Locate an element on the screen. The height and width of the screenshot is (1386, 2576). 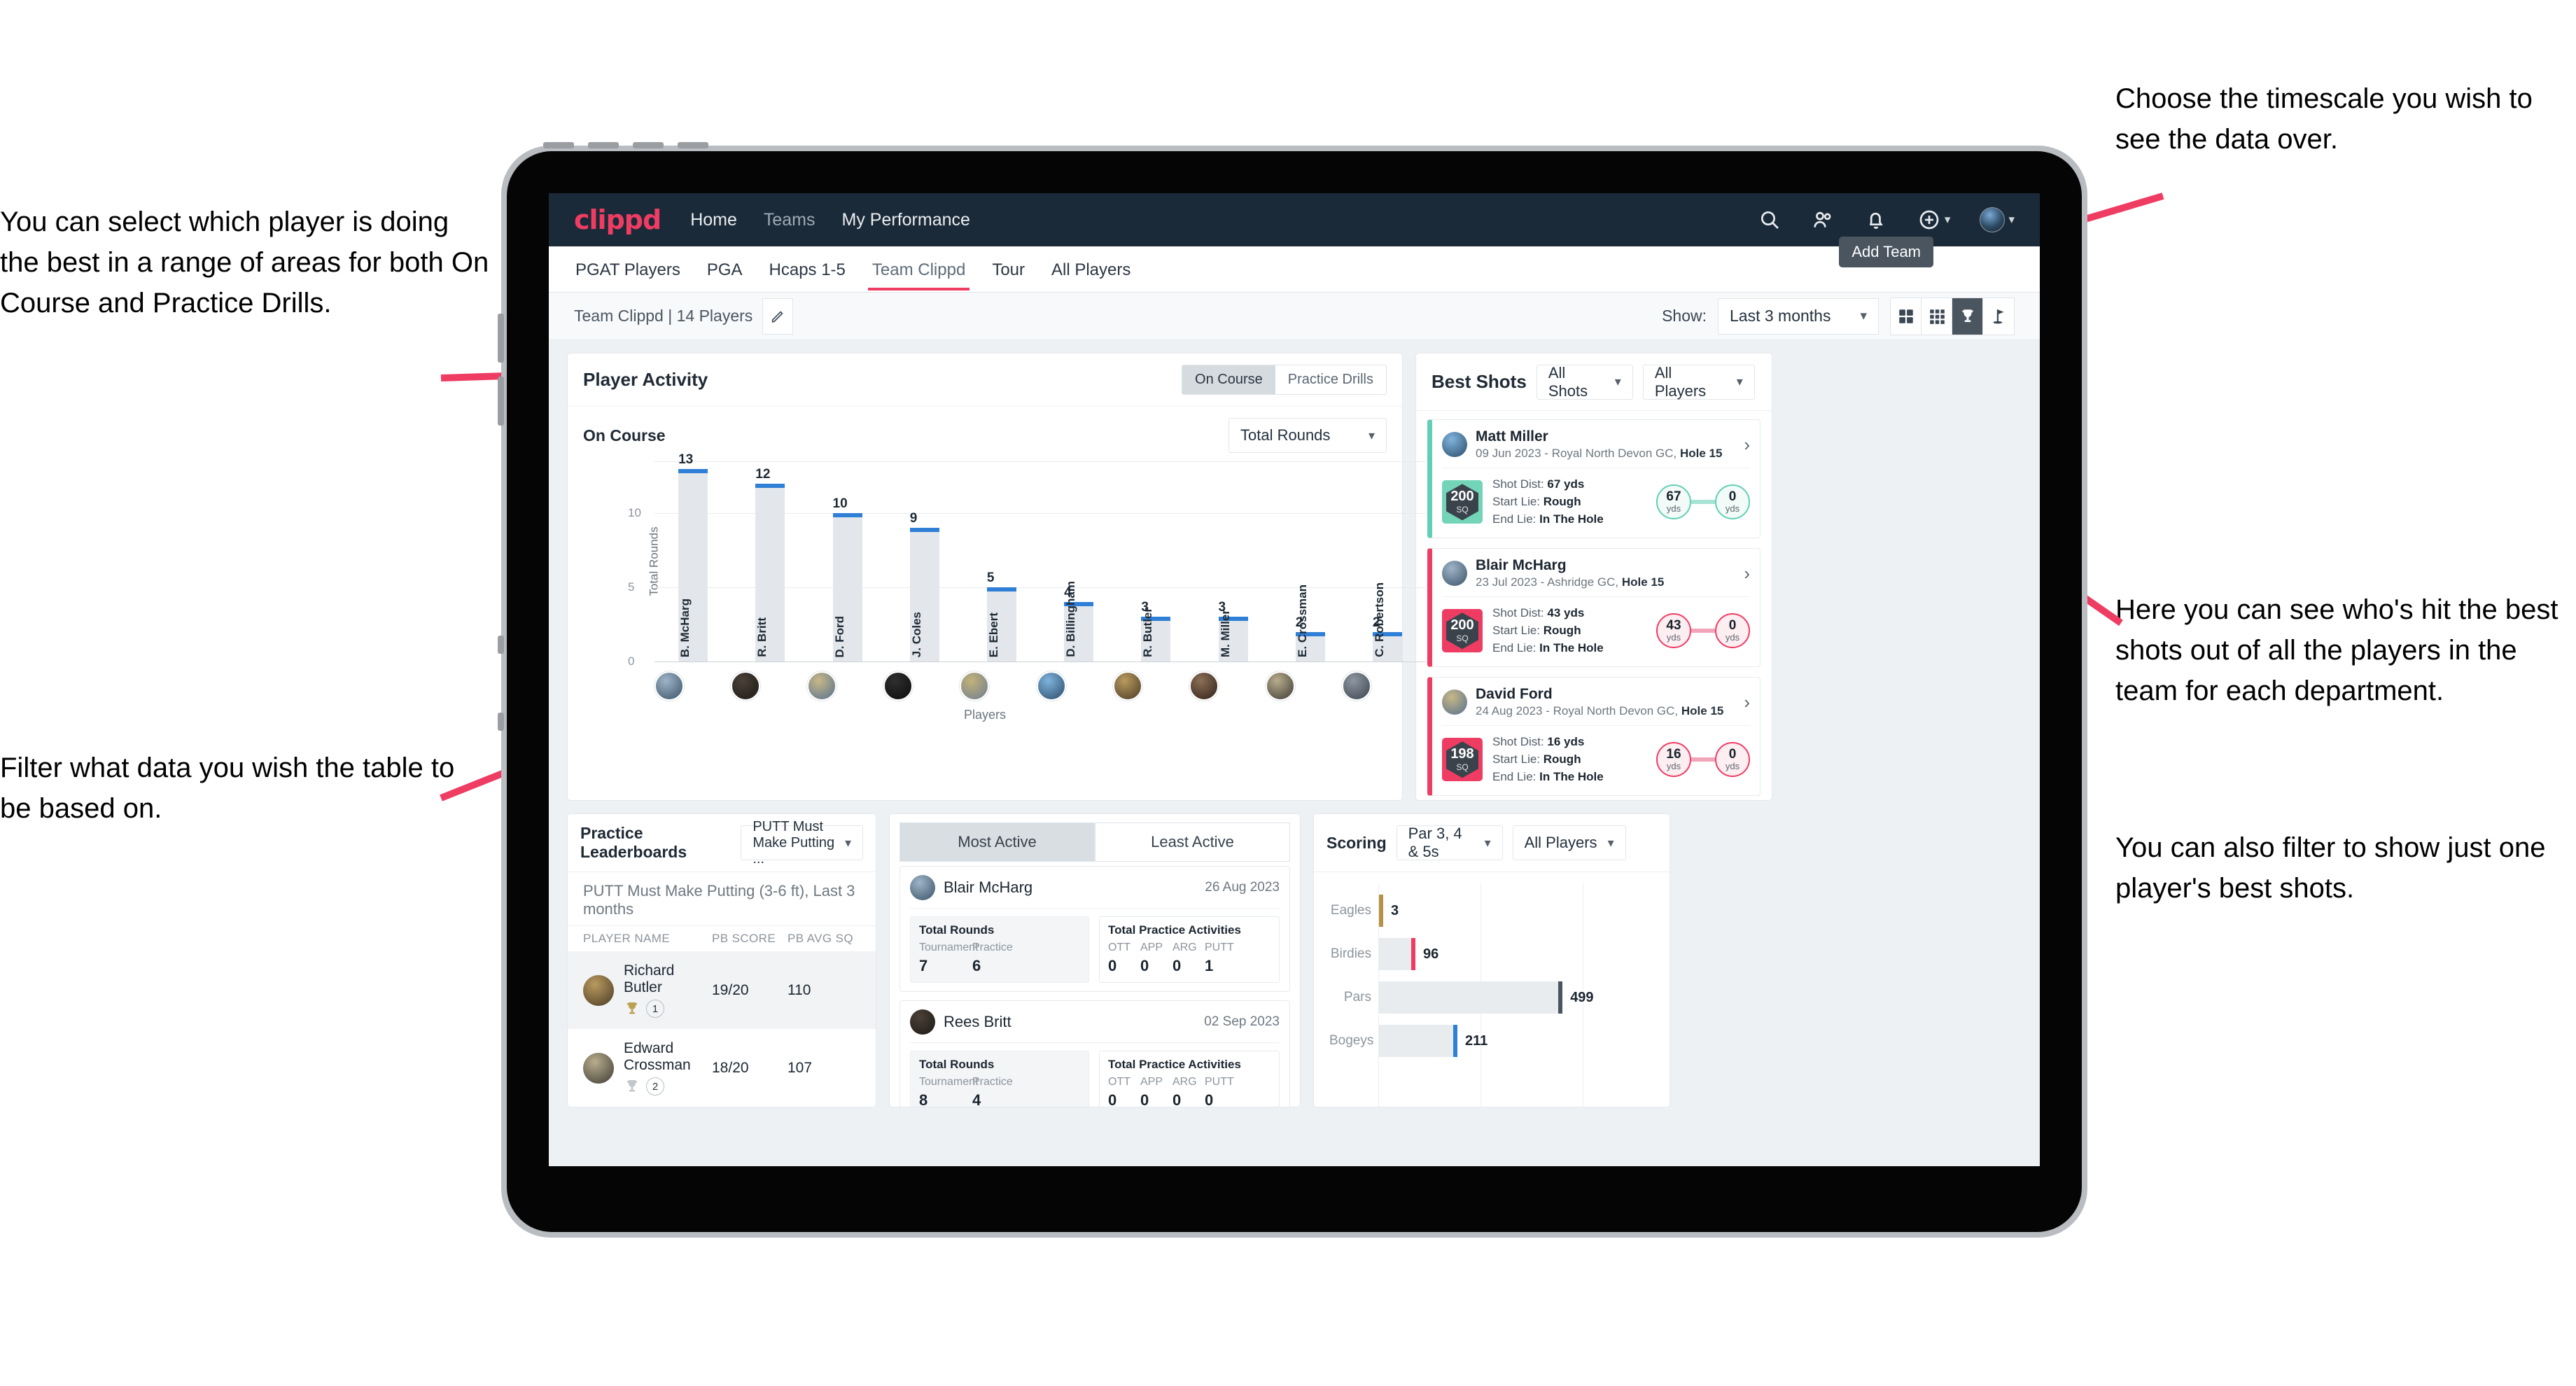
bar-label: D. Ford is located at coordinates (839, 636).